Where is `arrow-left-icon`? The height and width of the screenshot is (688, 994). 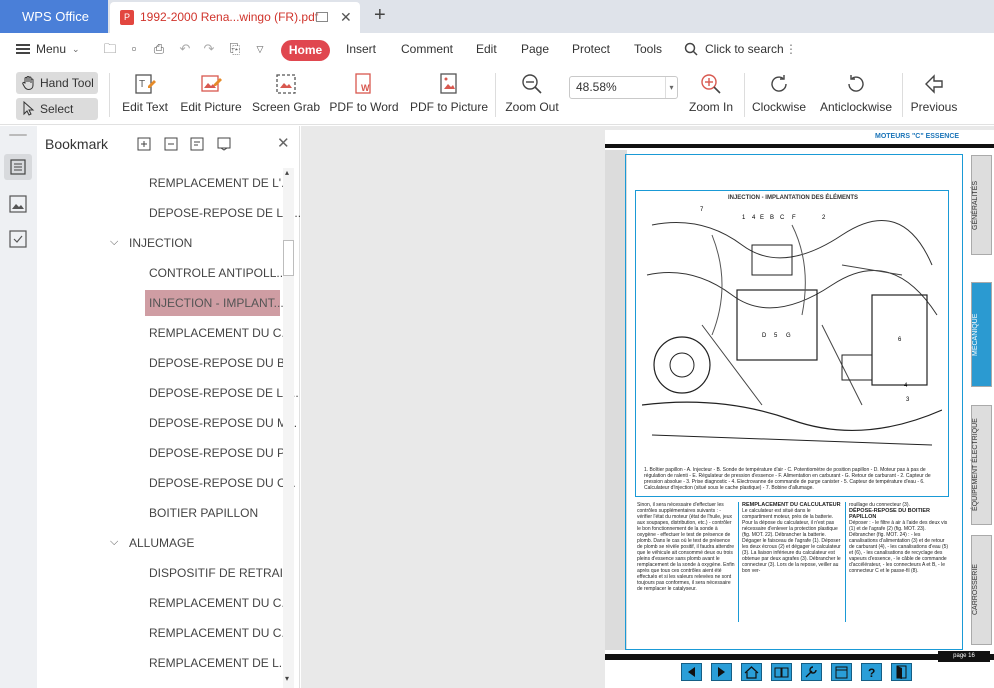
arrow-left-icon is located at coordinates (691, 672).